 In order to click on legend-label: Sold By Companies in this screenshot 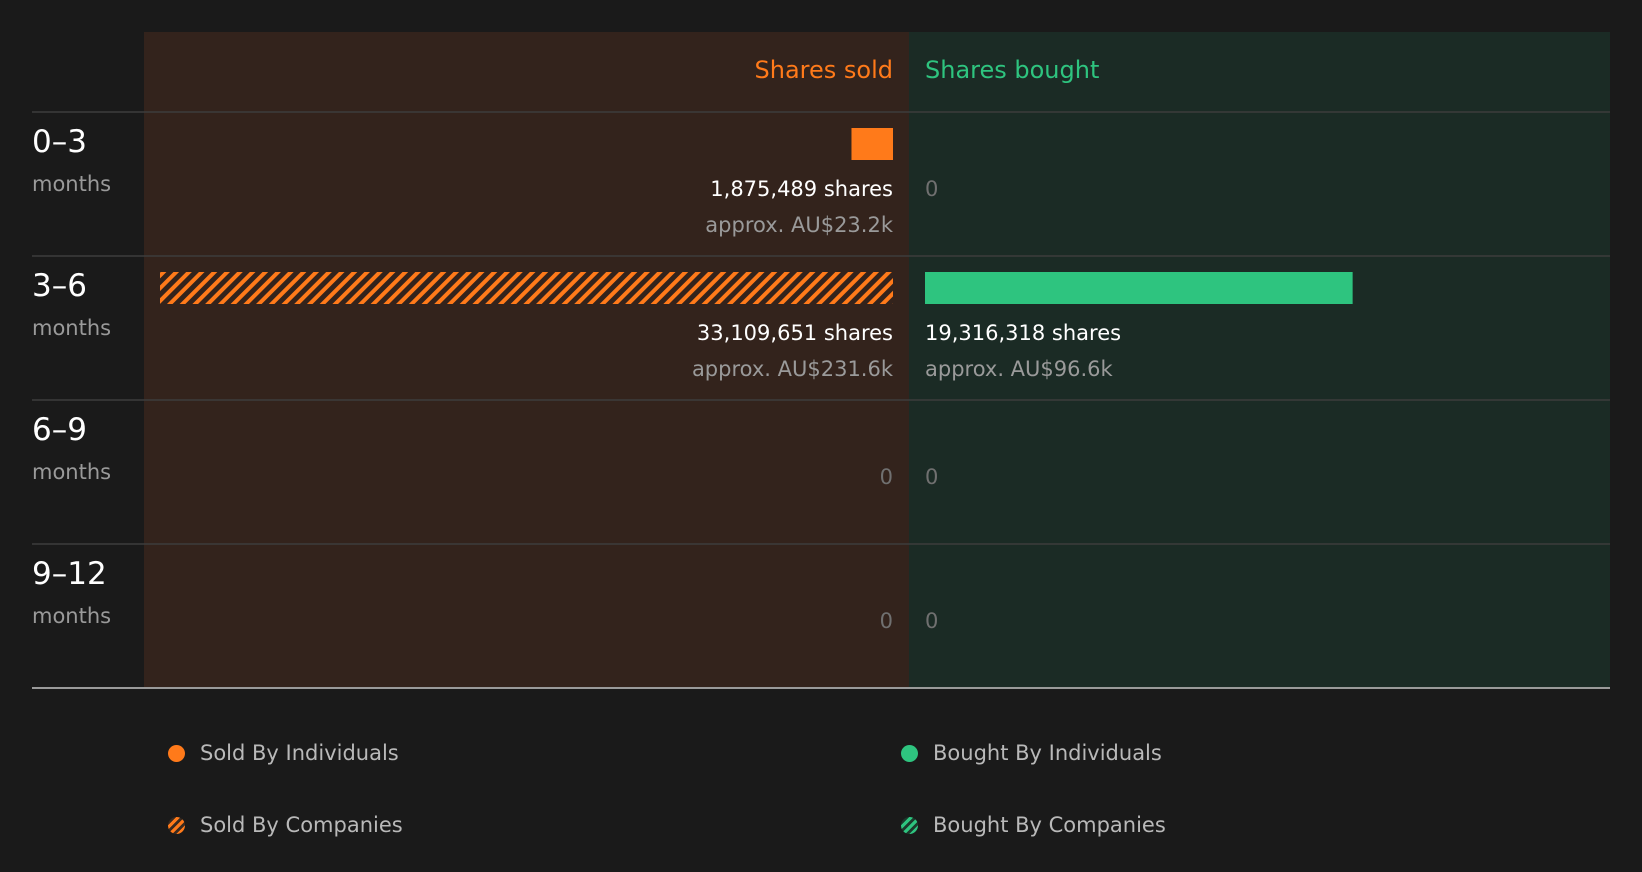, I will do `click(301, 825)`.